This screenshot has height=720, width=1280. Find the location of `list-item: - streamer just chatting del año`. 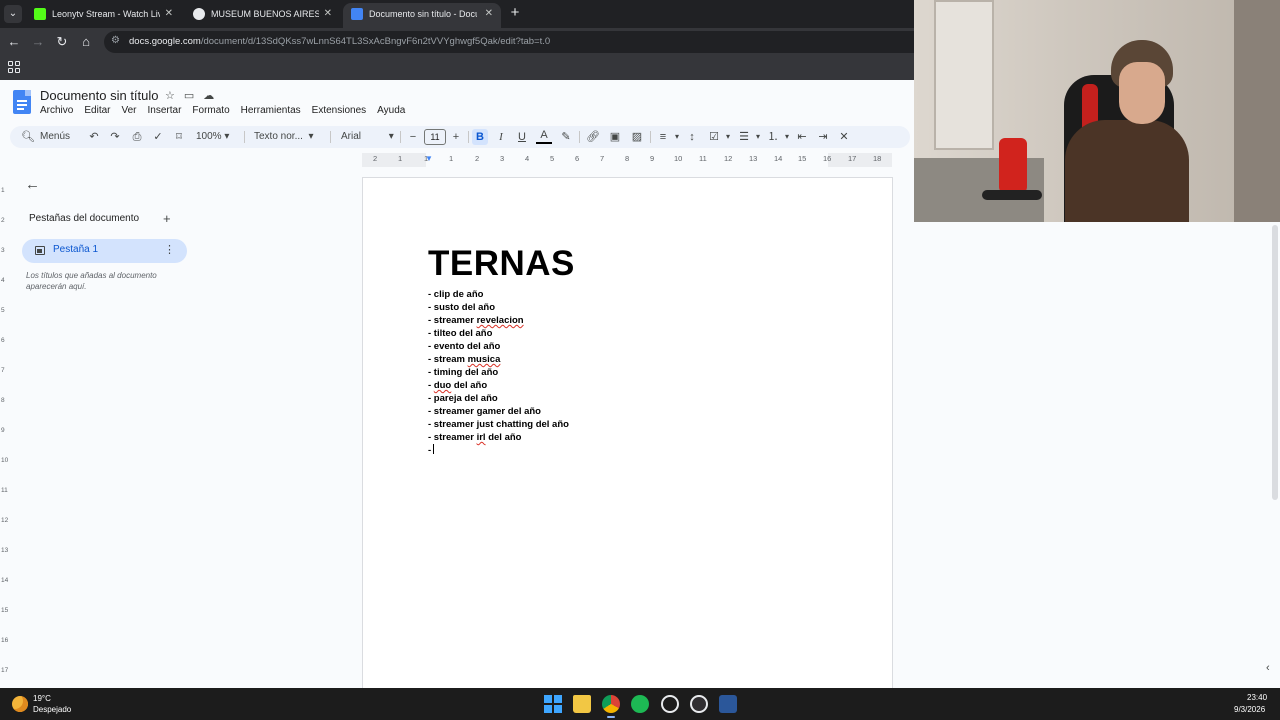

list-item: - streamer just chatting del año is located at coordinates (498, 424).